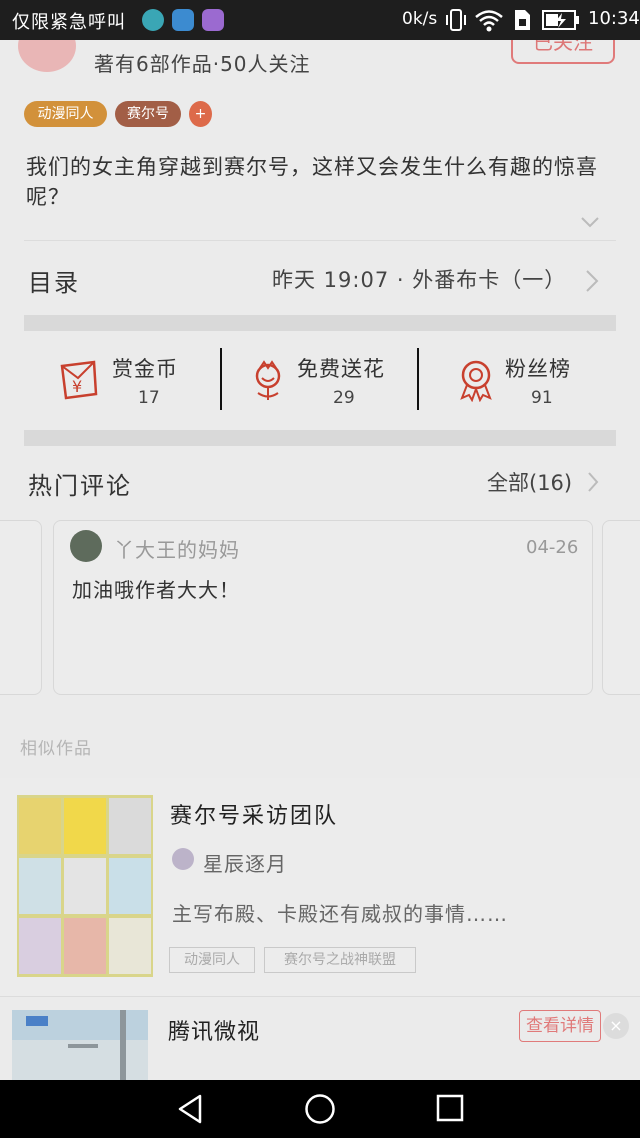 The height and width of the screenshot is (1138, 640). Describe the element at coordinates (560, 20) in the screenshot. I see `battery-icon` at that location.